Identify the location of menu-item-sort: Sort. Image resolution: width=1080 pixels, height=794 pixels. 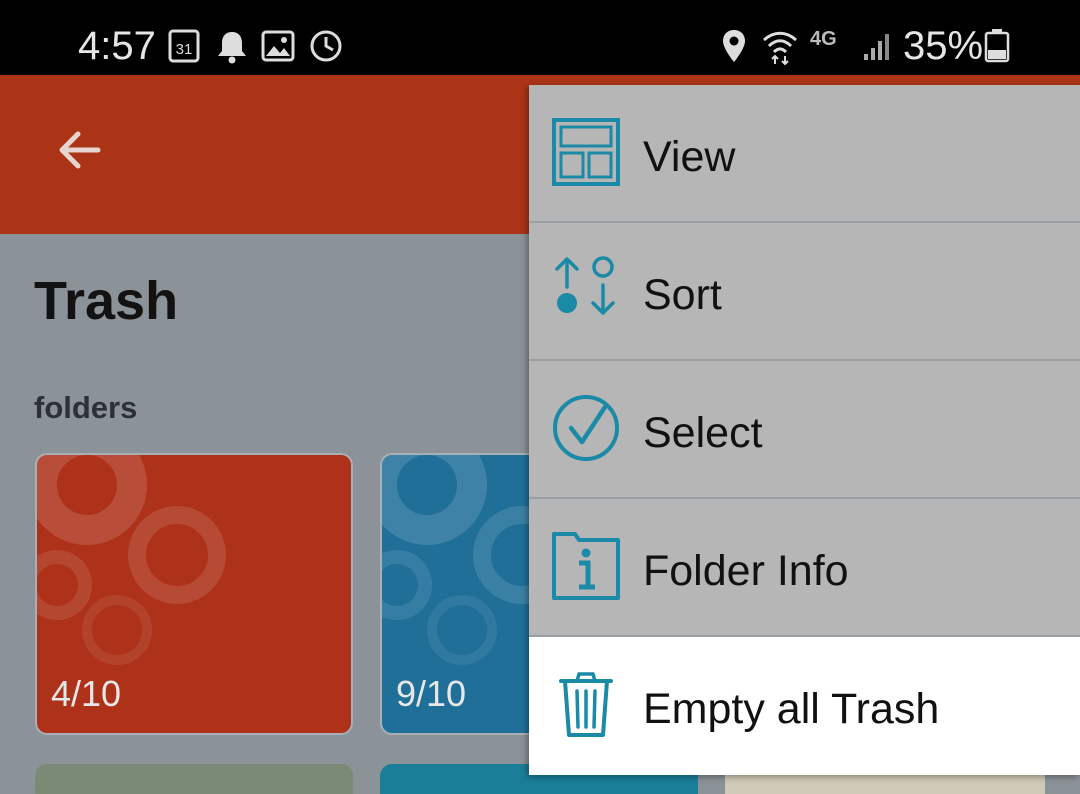
(804, 292).